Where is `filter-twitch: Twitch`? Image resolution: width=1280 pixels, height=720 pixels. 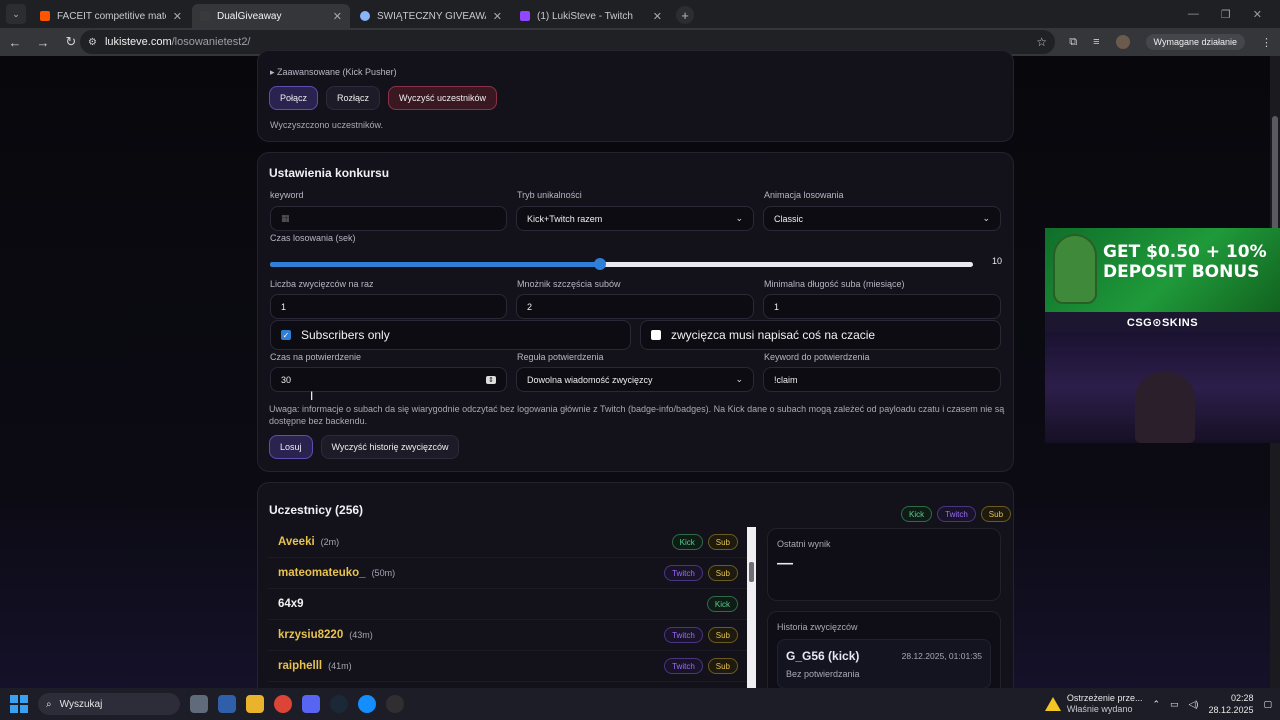
filter-twitch: Twitch is located at coordinates (956, 514).